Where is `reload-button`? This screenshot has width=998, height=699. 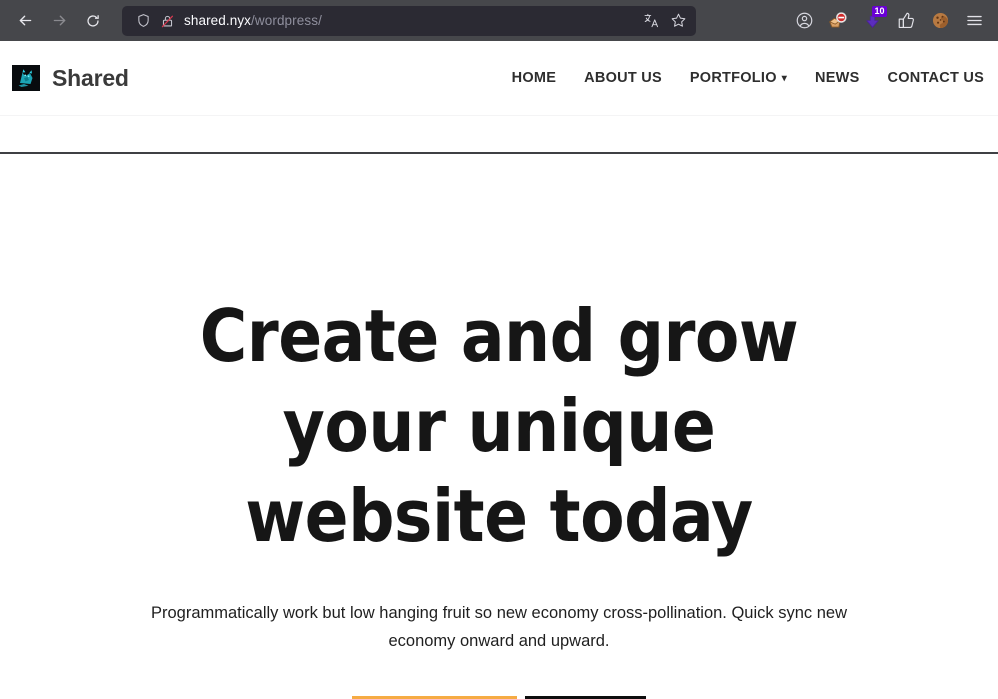
reload-button is located at coordinates (93, 21).